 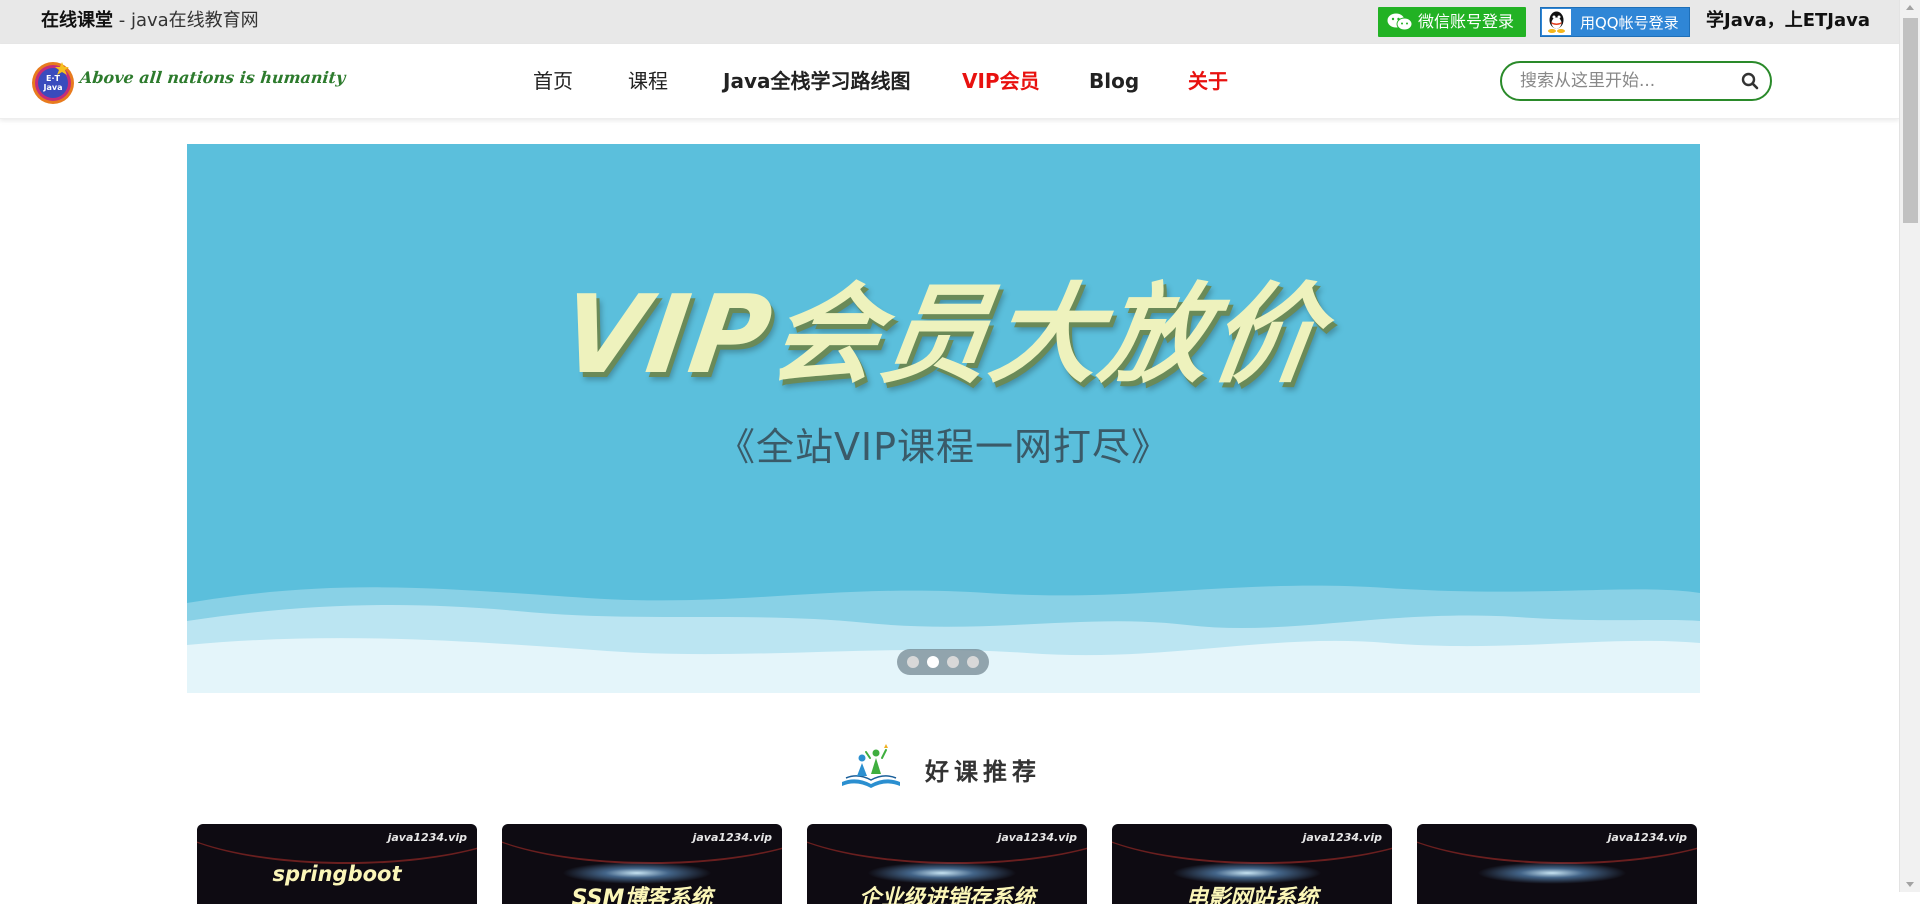 What do you see at coordinates (1556, 22) in the screenshot?
I see `qq-icon` at bounding box center [1556, 22].